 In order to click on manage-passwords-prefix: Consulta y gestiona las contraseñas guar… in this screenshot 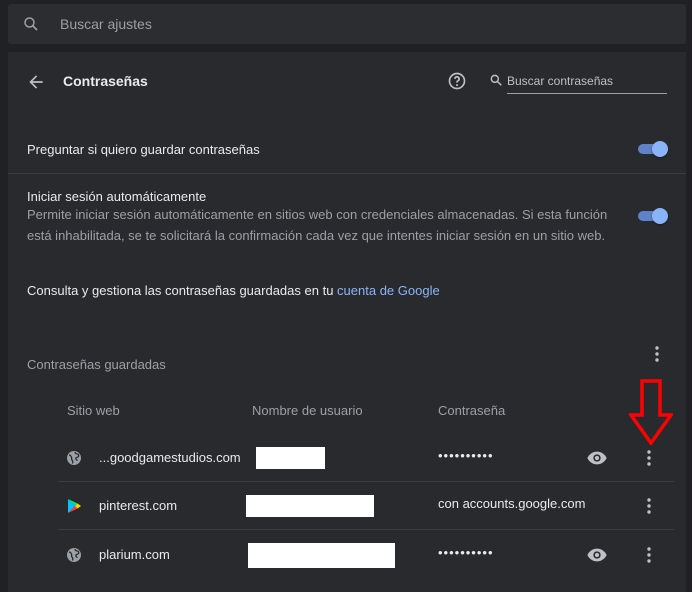, I will do `click(182, 290)`.